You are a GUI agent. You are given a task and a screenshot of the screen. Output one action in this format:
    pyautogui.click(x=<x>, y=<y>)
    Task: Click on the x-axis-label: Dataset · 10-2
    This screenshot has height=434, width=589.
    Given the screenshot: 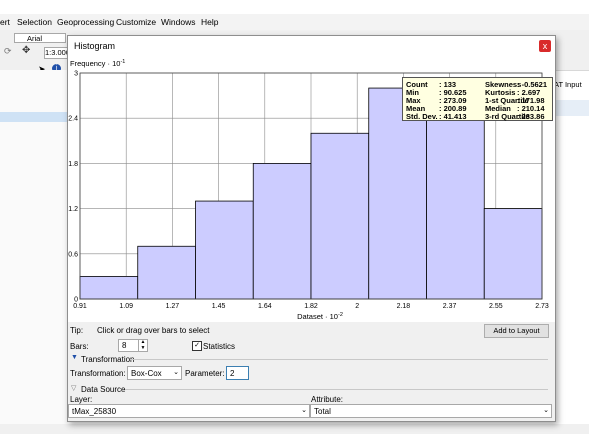 What is the action you would take?
    pyautogui.click(x=320, y=316)
    